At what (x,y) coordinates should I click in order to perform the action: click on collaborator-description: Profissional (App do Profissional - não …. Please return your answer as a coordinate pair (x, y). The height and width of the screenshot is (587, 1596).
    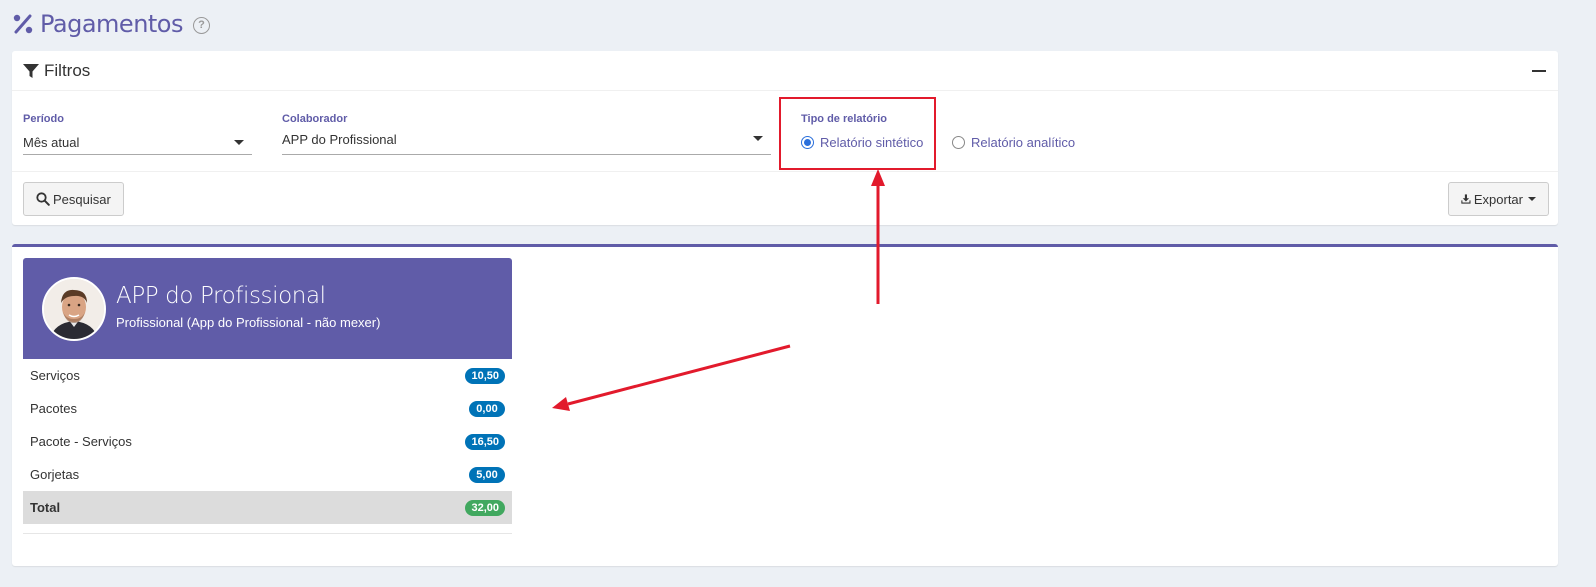
    Looking at the image, I should click on (248, 322).